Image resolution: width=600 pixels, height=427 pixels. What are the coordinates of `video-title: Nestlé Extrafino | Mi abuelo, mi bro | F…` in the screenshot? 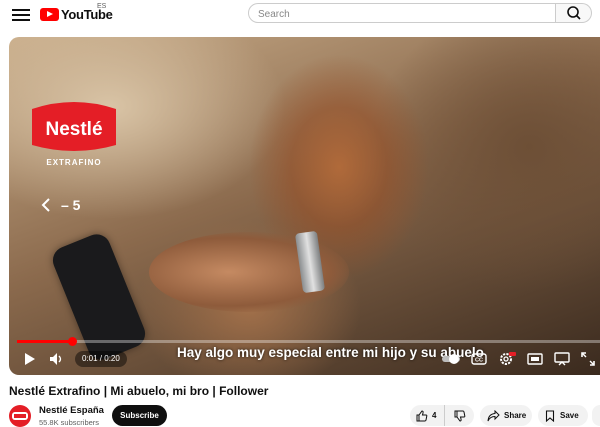 It's located at (139, 391).